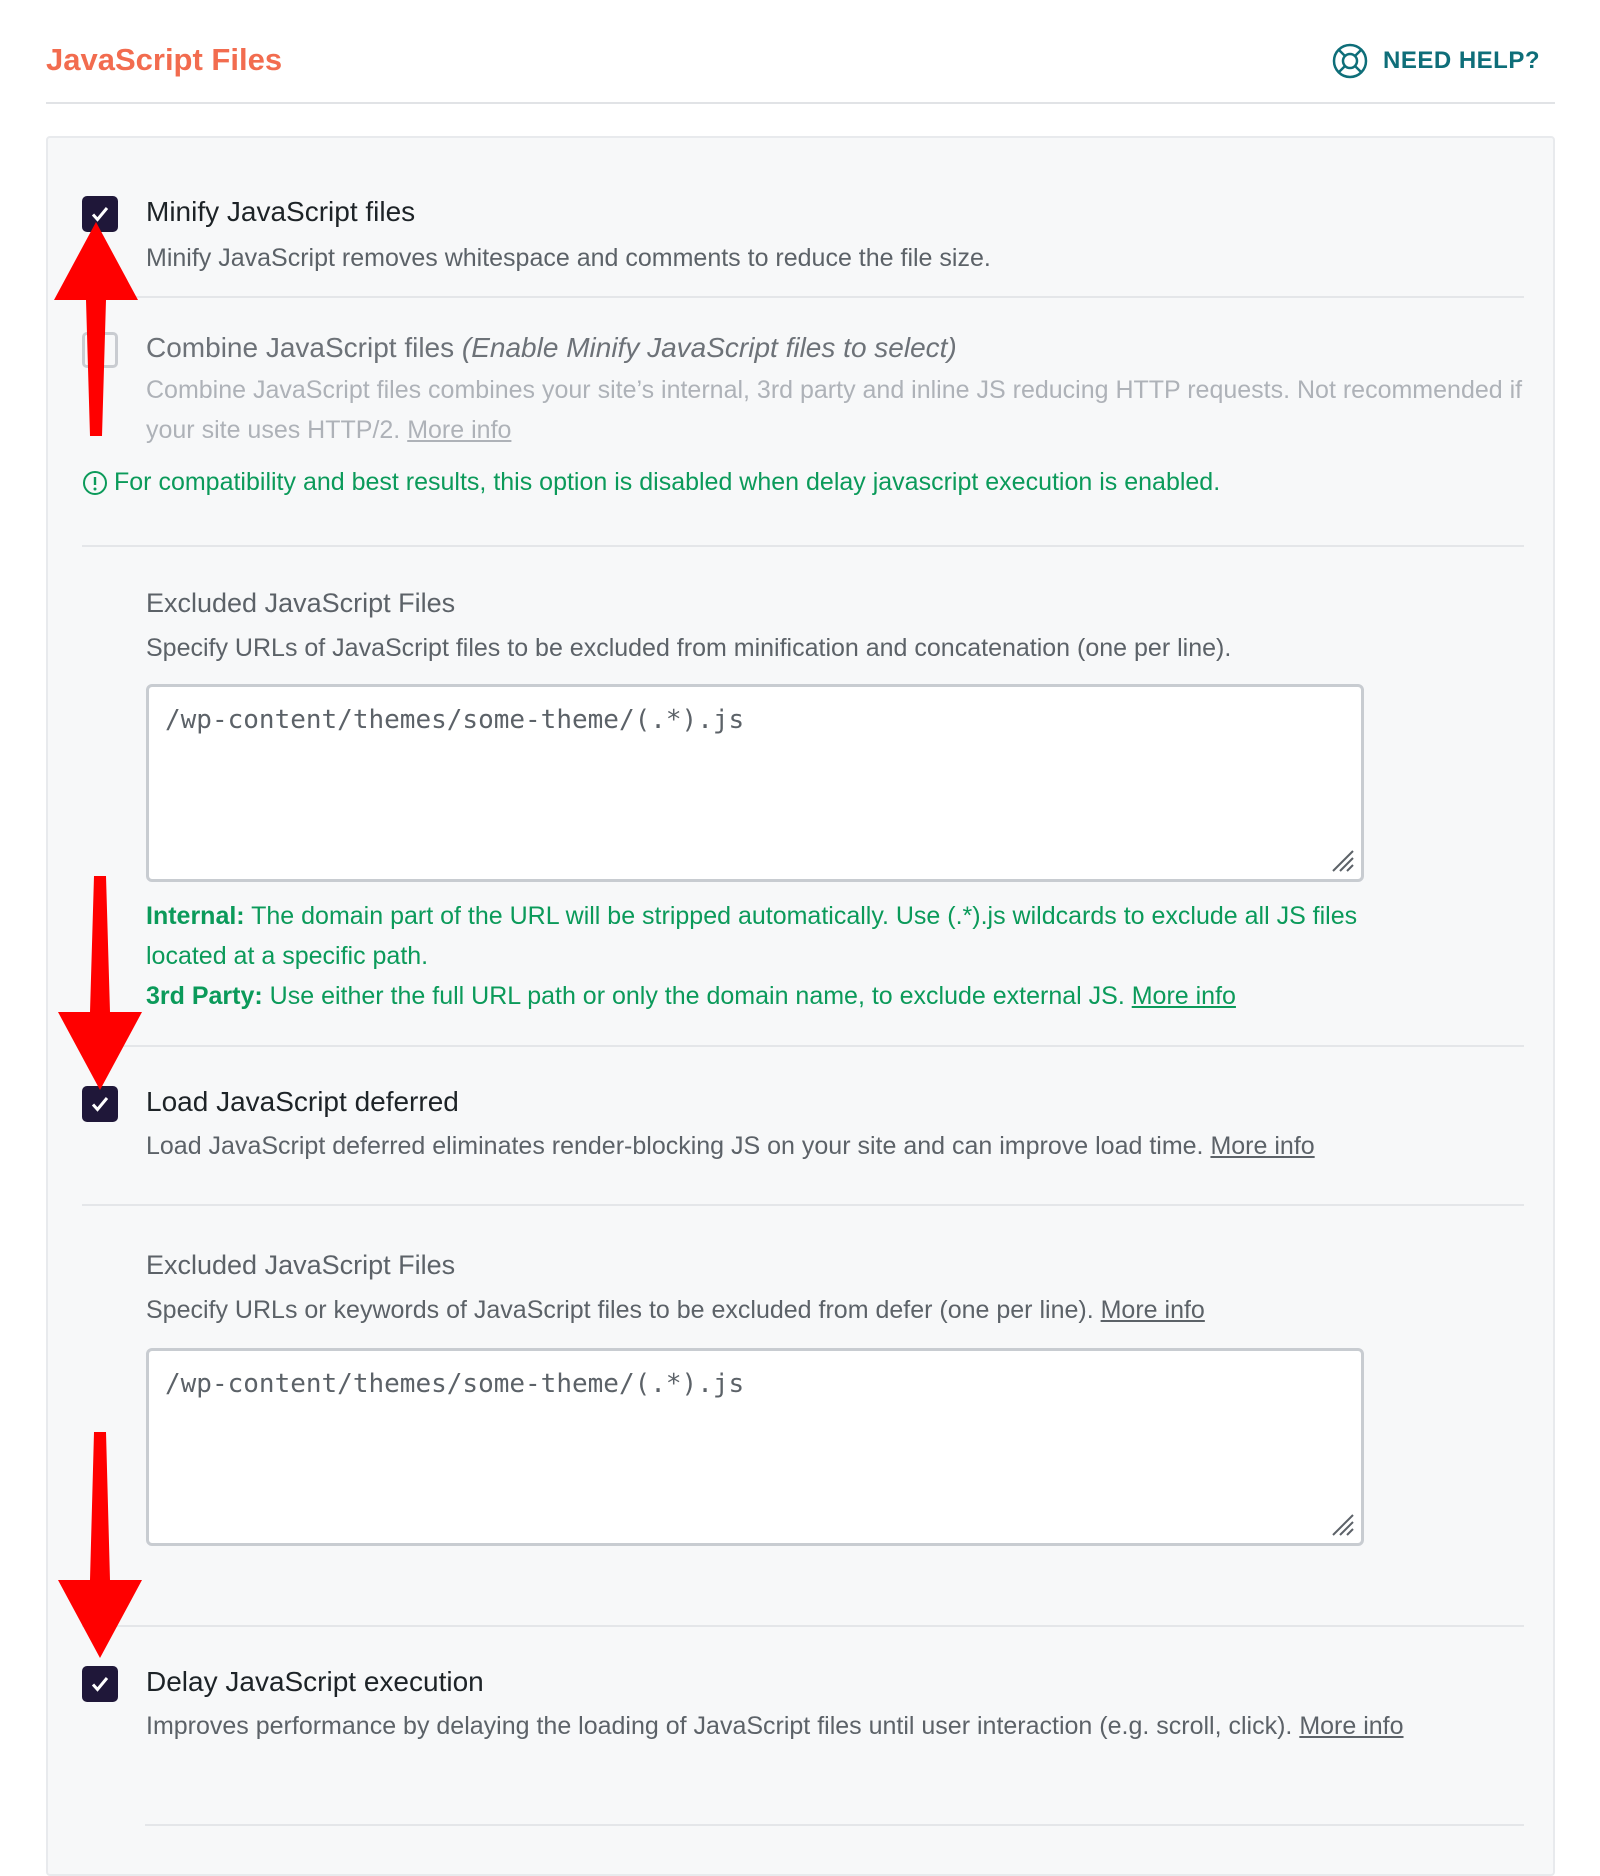  I want to click on excluded-js-minify-more-info-link: More info, so click(1184, 996).